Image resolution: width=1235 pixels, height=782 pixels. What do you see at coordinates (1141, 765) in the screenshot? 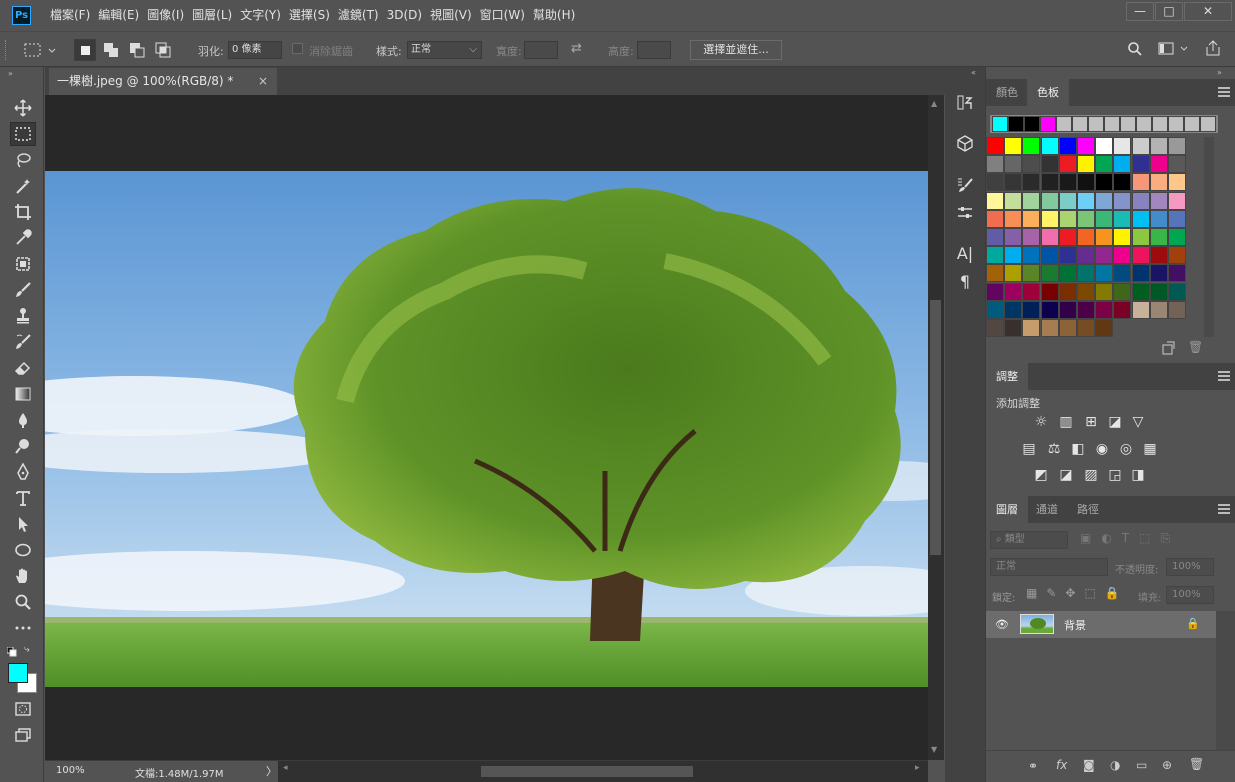
I see `new-group-icon: ▭` at bounding box center [1141, 765].